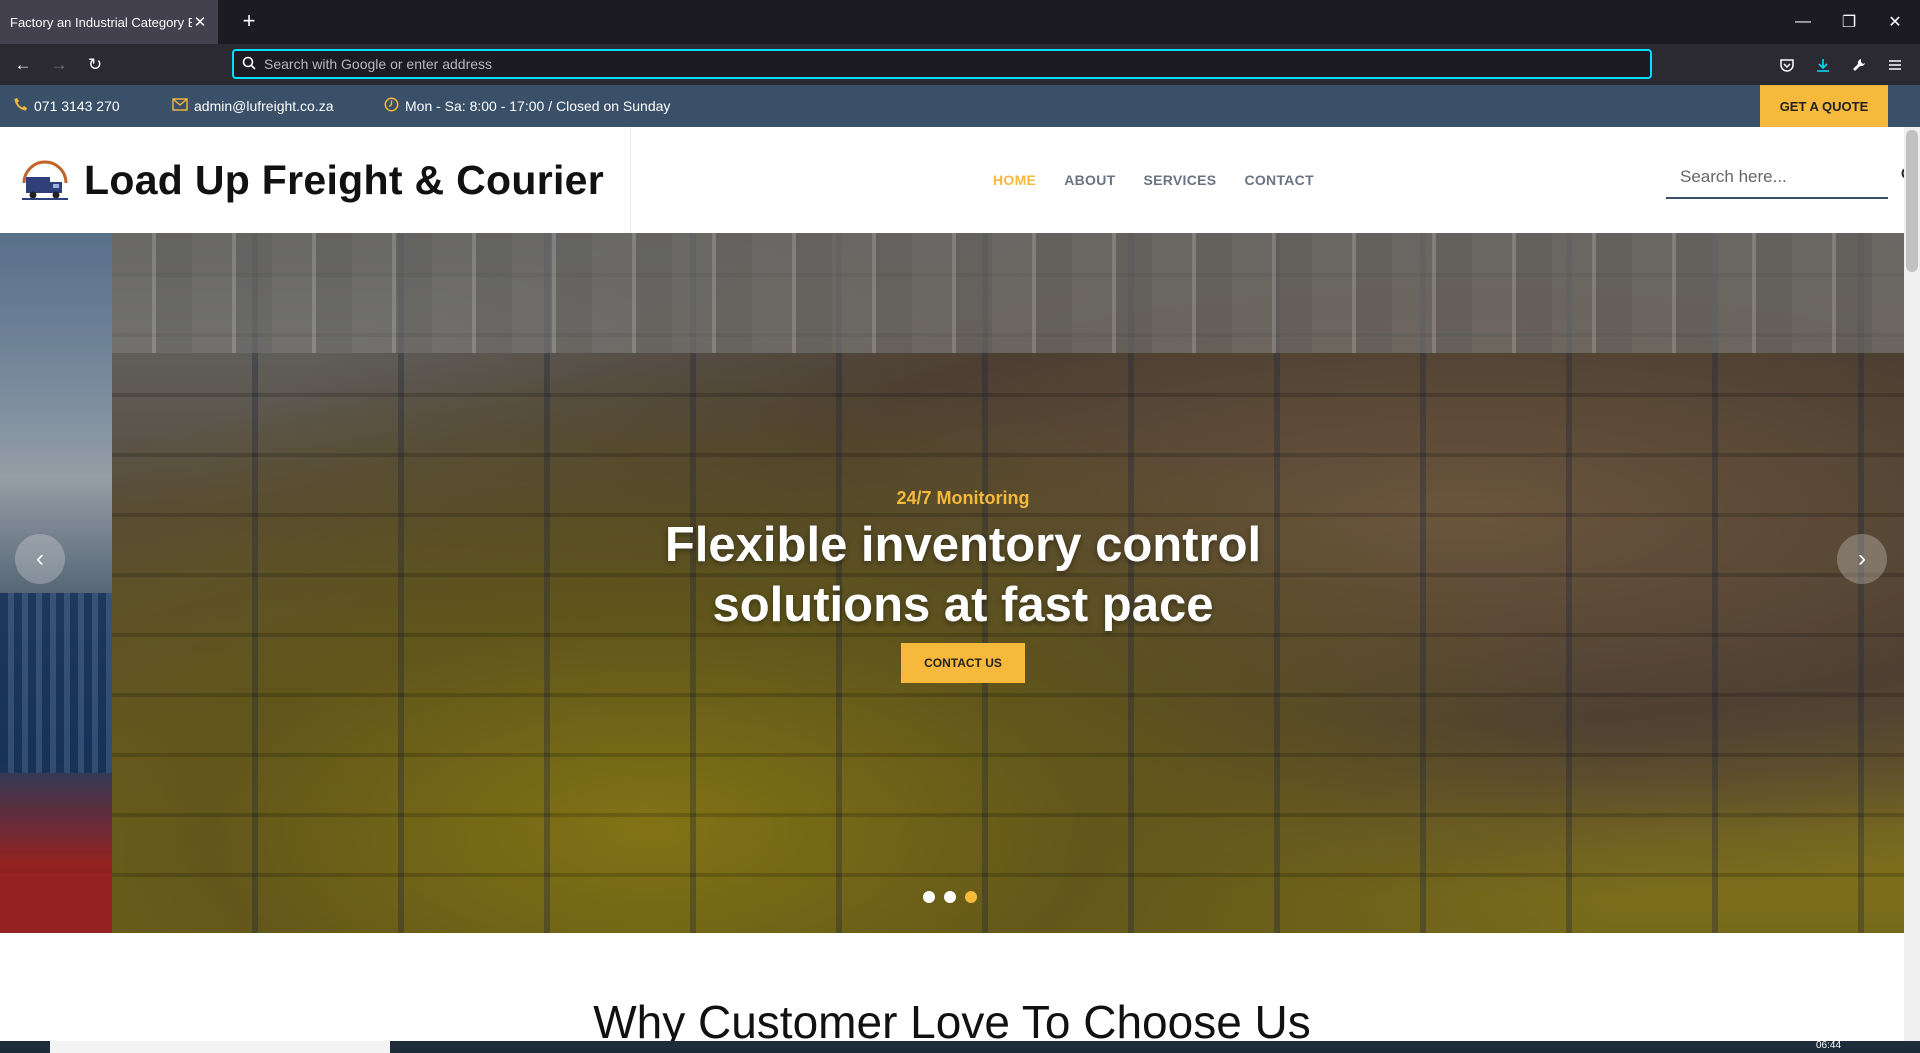 This screenshot has height=1053, width=1920. Describe the element at coordinates (1089, 180) in the screenshot. I see `menu-item-about: ABOUT` at that location.